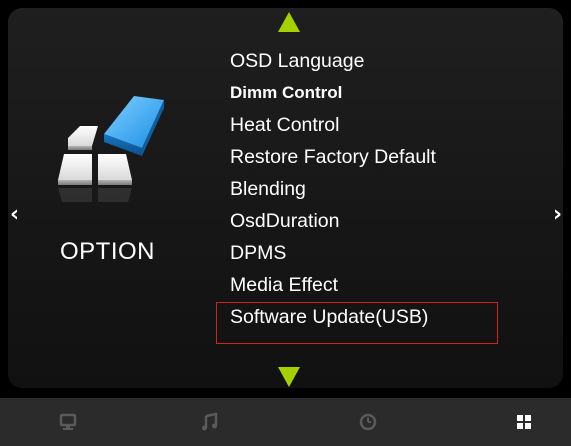  I want to click on tab-option, so click(524, 422).